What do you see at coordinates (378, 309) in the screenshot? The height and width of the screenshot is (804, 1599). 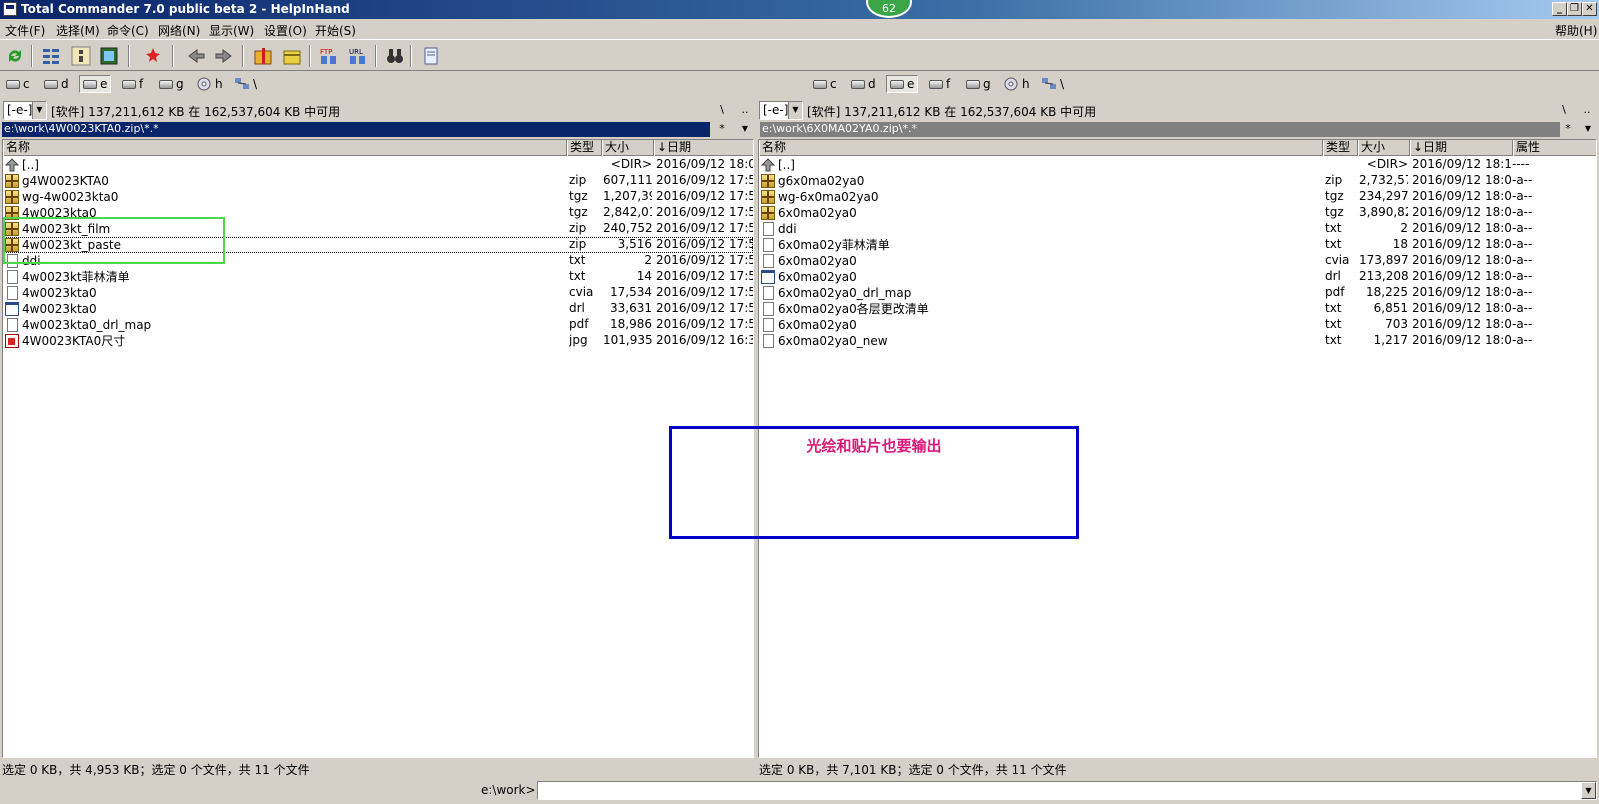 I see `file-row: 4w0023kta0 drl 33,631 2016/09/12 17:5` at bounding box center [378, 309].